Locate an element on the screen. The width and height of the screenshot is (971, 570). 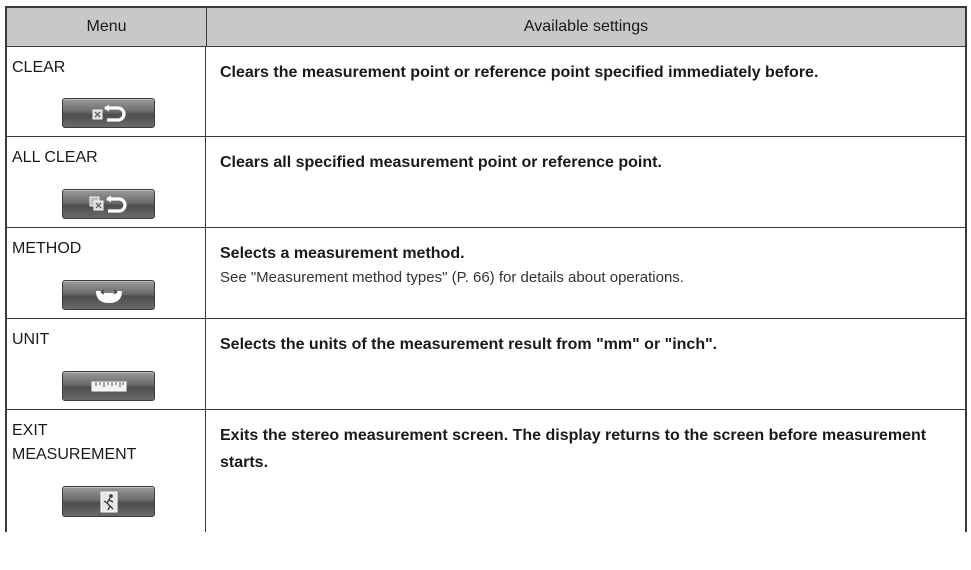
unit-button is located at coordinates (108, 386).